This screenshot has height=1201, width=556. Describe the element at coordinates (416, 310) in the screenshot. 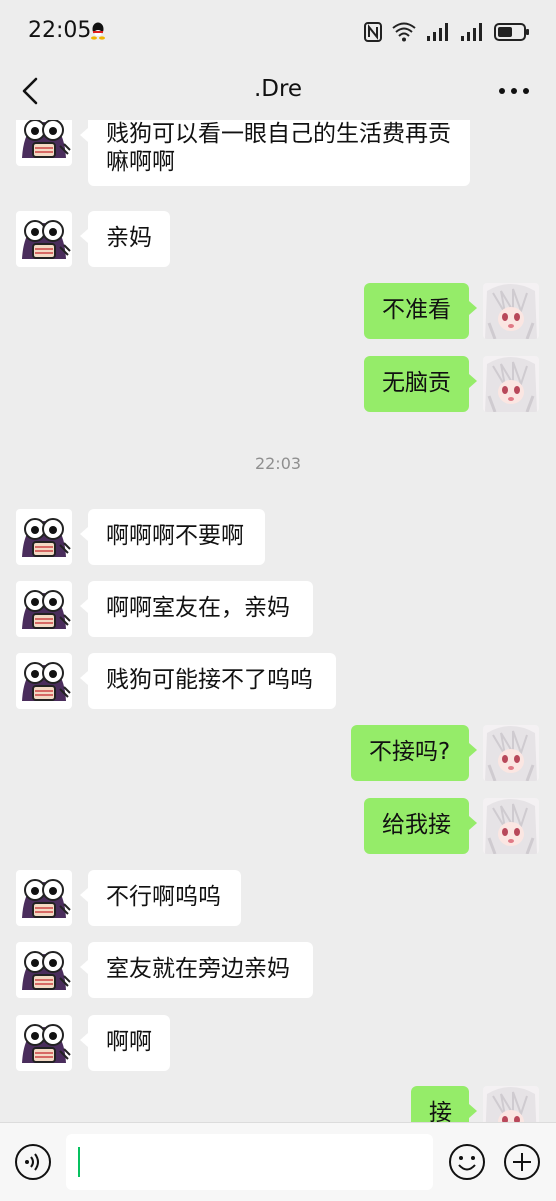

I see `message-text: 不准看` at that location.